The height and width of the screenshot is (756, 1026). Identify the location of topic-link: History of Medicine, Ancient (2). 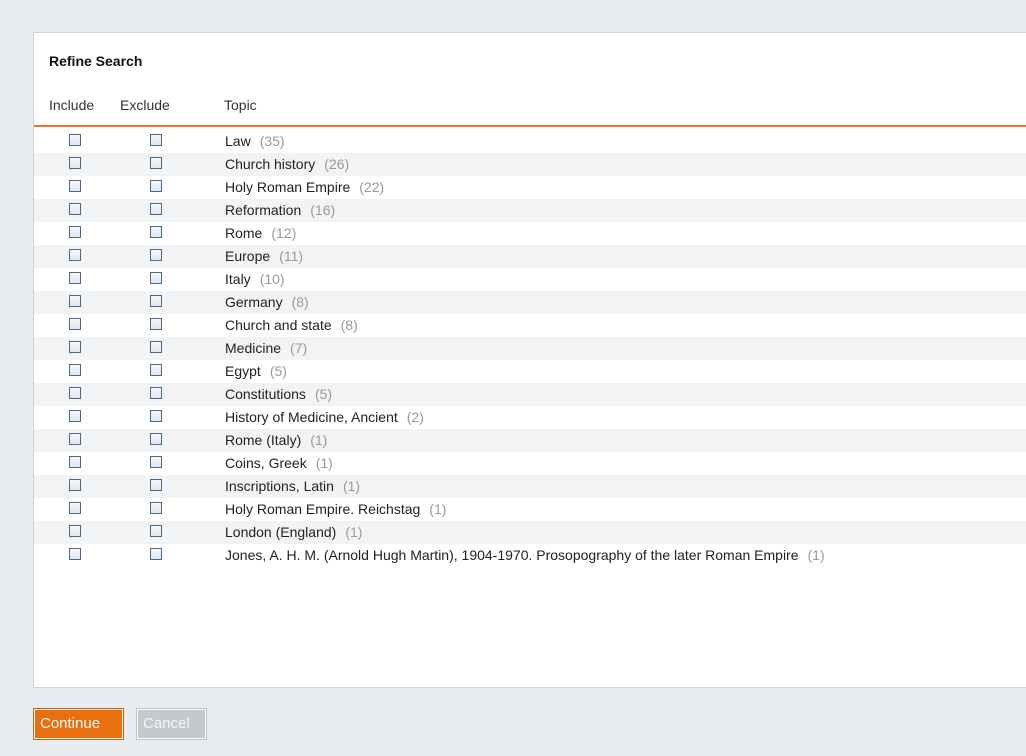
(324, 417).